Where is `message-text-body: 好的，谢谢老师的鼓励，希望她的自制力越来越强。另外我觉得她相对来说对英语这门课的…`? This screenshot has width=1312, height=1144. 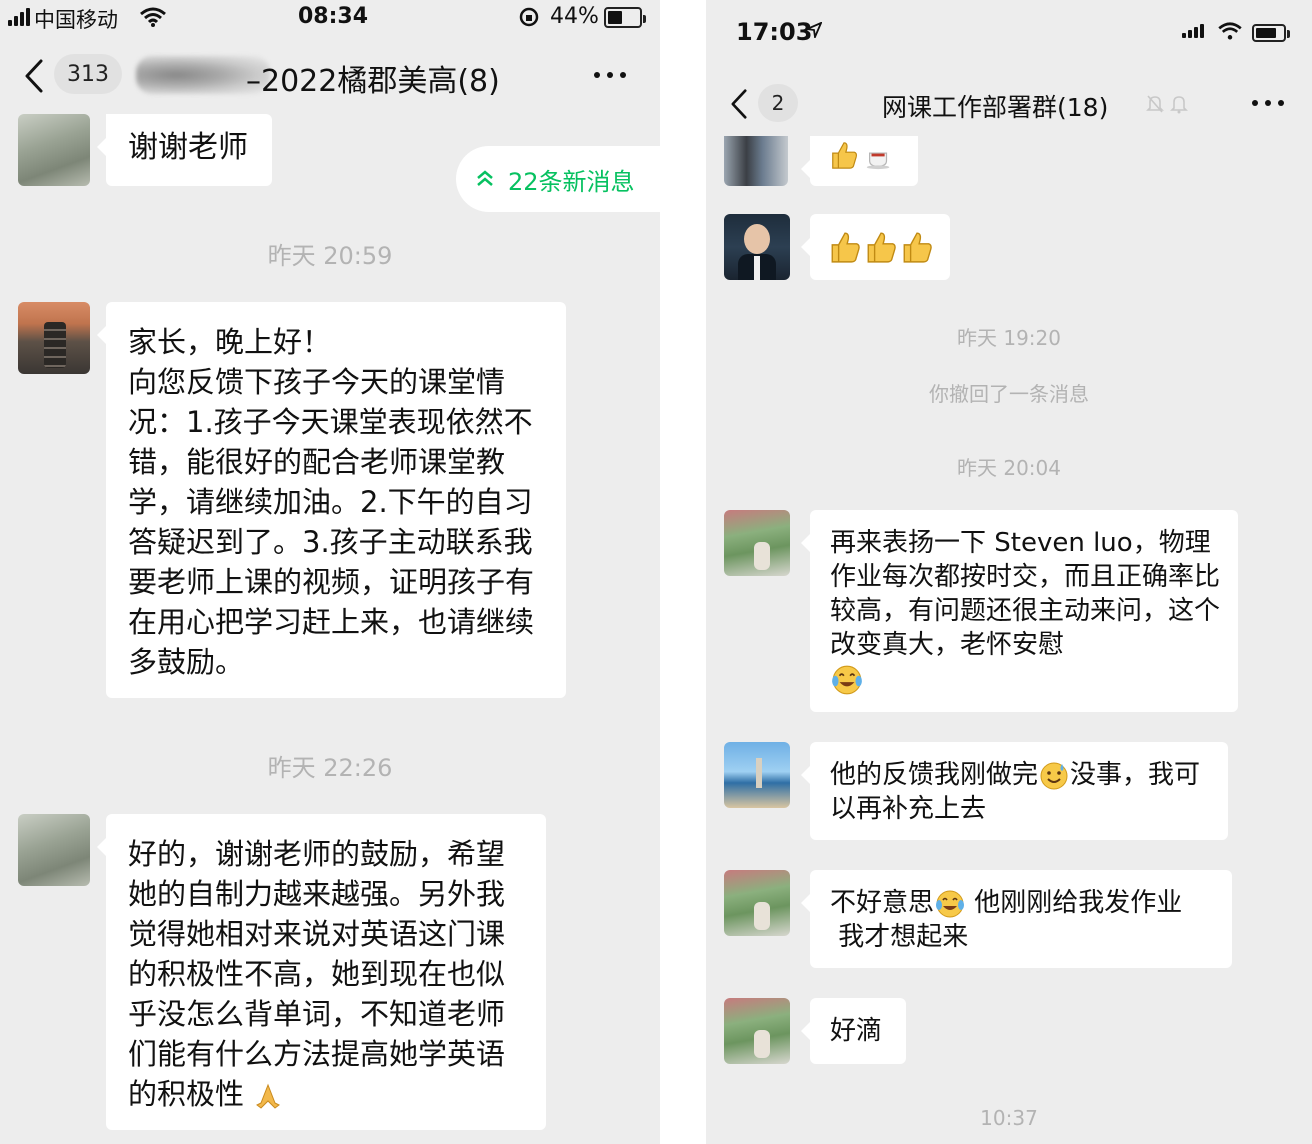 message-text-body: 好的，谢谢老师的鼓励，希望她的自制力越来越强。另外我觉得她相对来说对英语这门课的… is located at coordinates (317, 974).